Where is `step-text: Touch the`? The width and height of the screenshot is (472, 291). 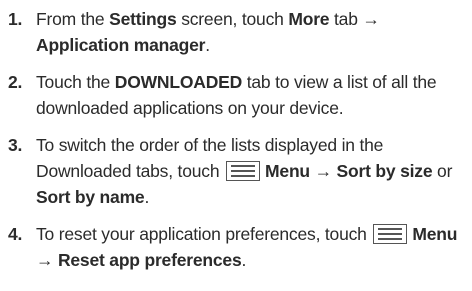
step-text: Touch the is located at coordinates (75, 82).